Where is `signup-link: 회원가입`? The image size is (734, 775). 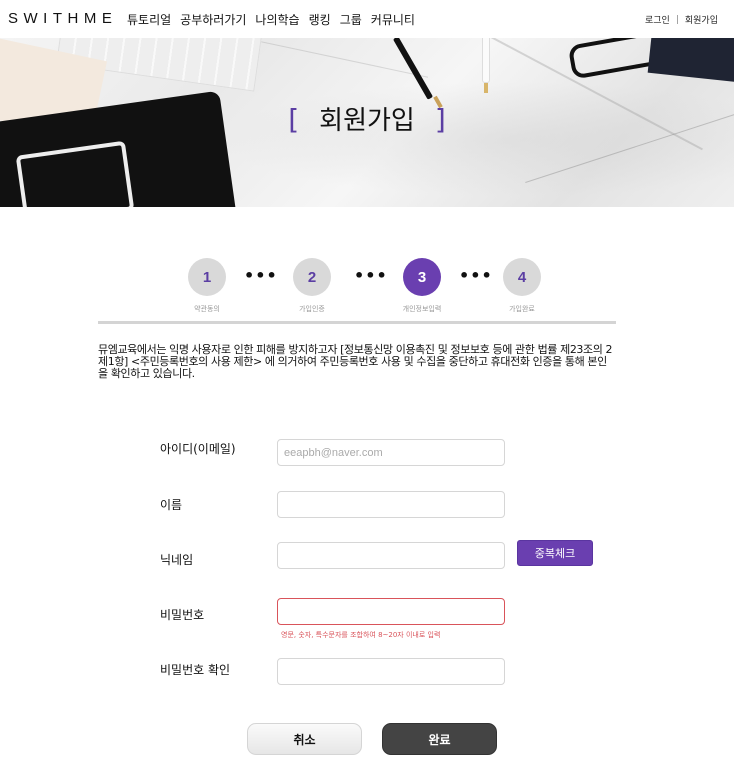 signup-link: 회원가입 is located at coordinates (701, 19).